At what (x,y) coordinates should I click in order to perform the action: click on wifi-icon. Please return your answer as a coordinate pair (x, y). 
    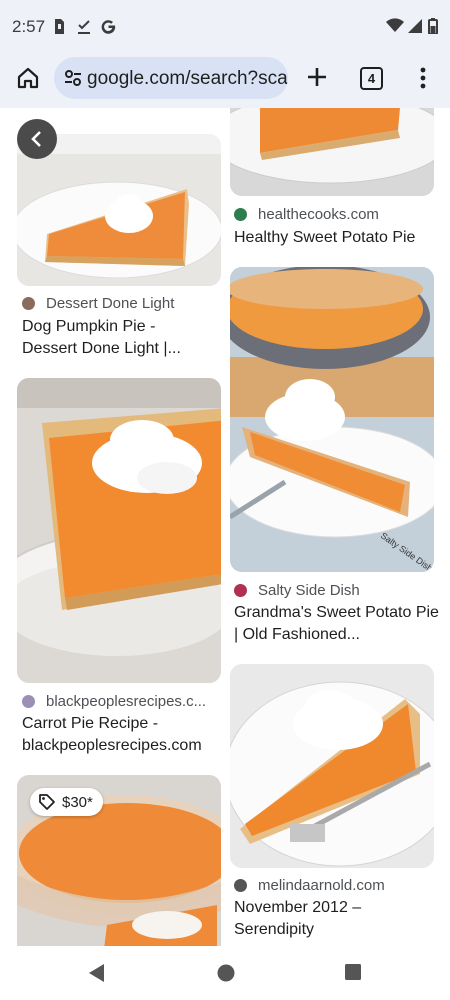
    Looking at the image, I should click on (395, 25).